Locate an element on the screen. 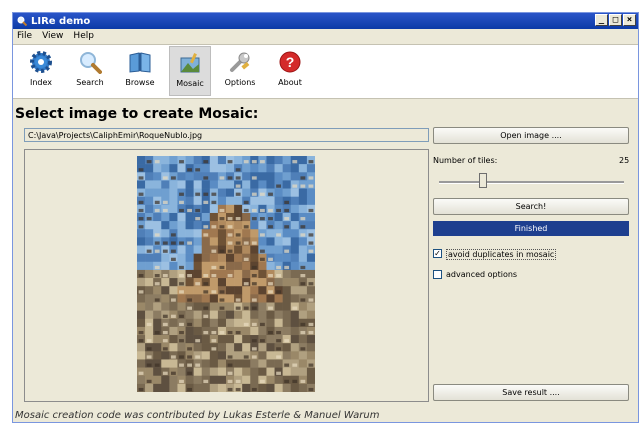 The height and width of the screenshot is (423, 639). mosaic-icon is located at coordinates (190, 63).